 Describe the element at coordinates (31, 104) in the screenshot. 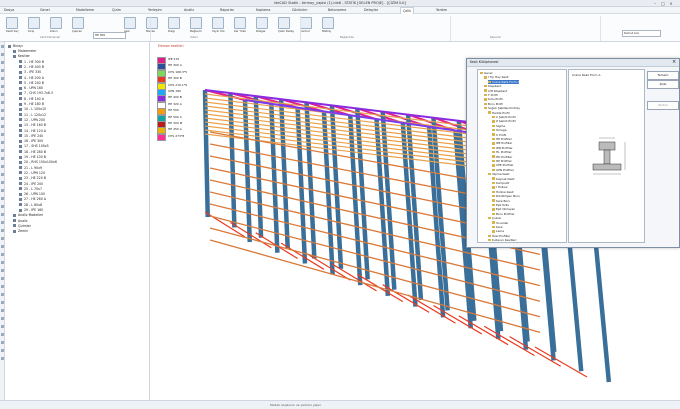

I see `tree-item: 9 - HE 180 B` at that location.